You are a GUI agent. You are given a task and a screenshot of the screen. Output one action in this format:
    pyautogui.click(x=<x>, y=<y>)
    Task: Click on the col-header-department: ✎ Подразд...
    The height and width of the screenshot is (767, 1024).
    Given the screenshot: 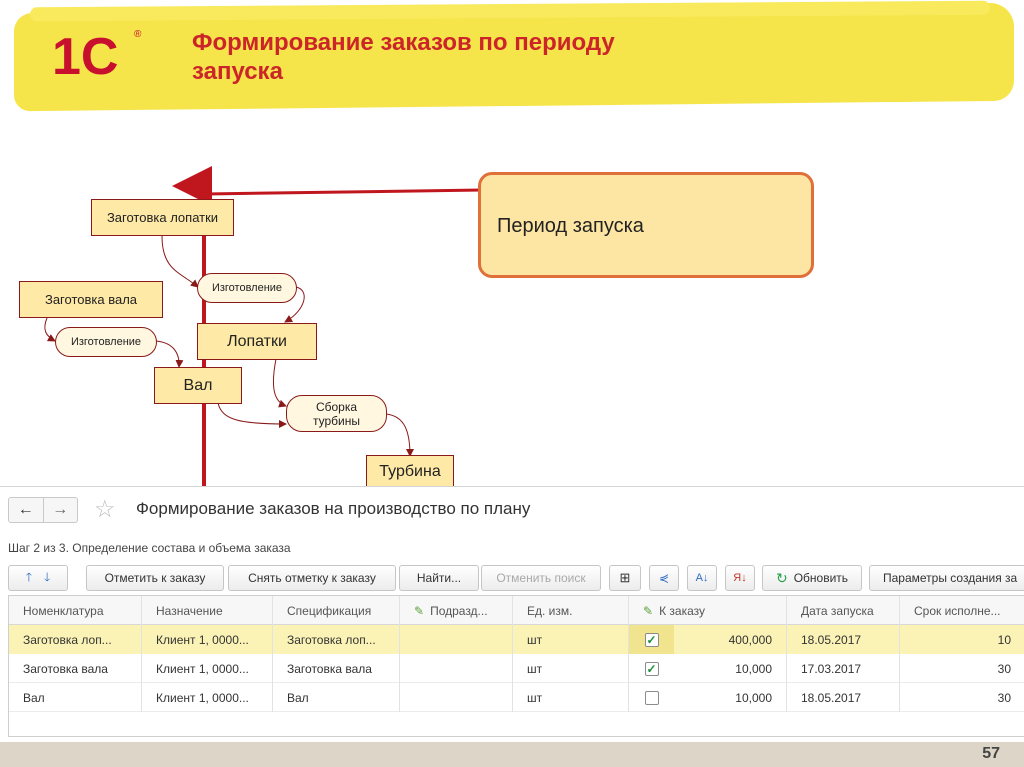 What is the action you would take?
    pyautogui.click(x=455, y=610)
    